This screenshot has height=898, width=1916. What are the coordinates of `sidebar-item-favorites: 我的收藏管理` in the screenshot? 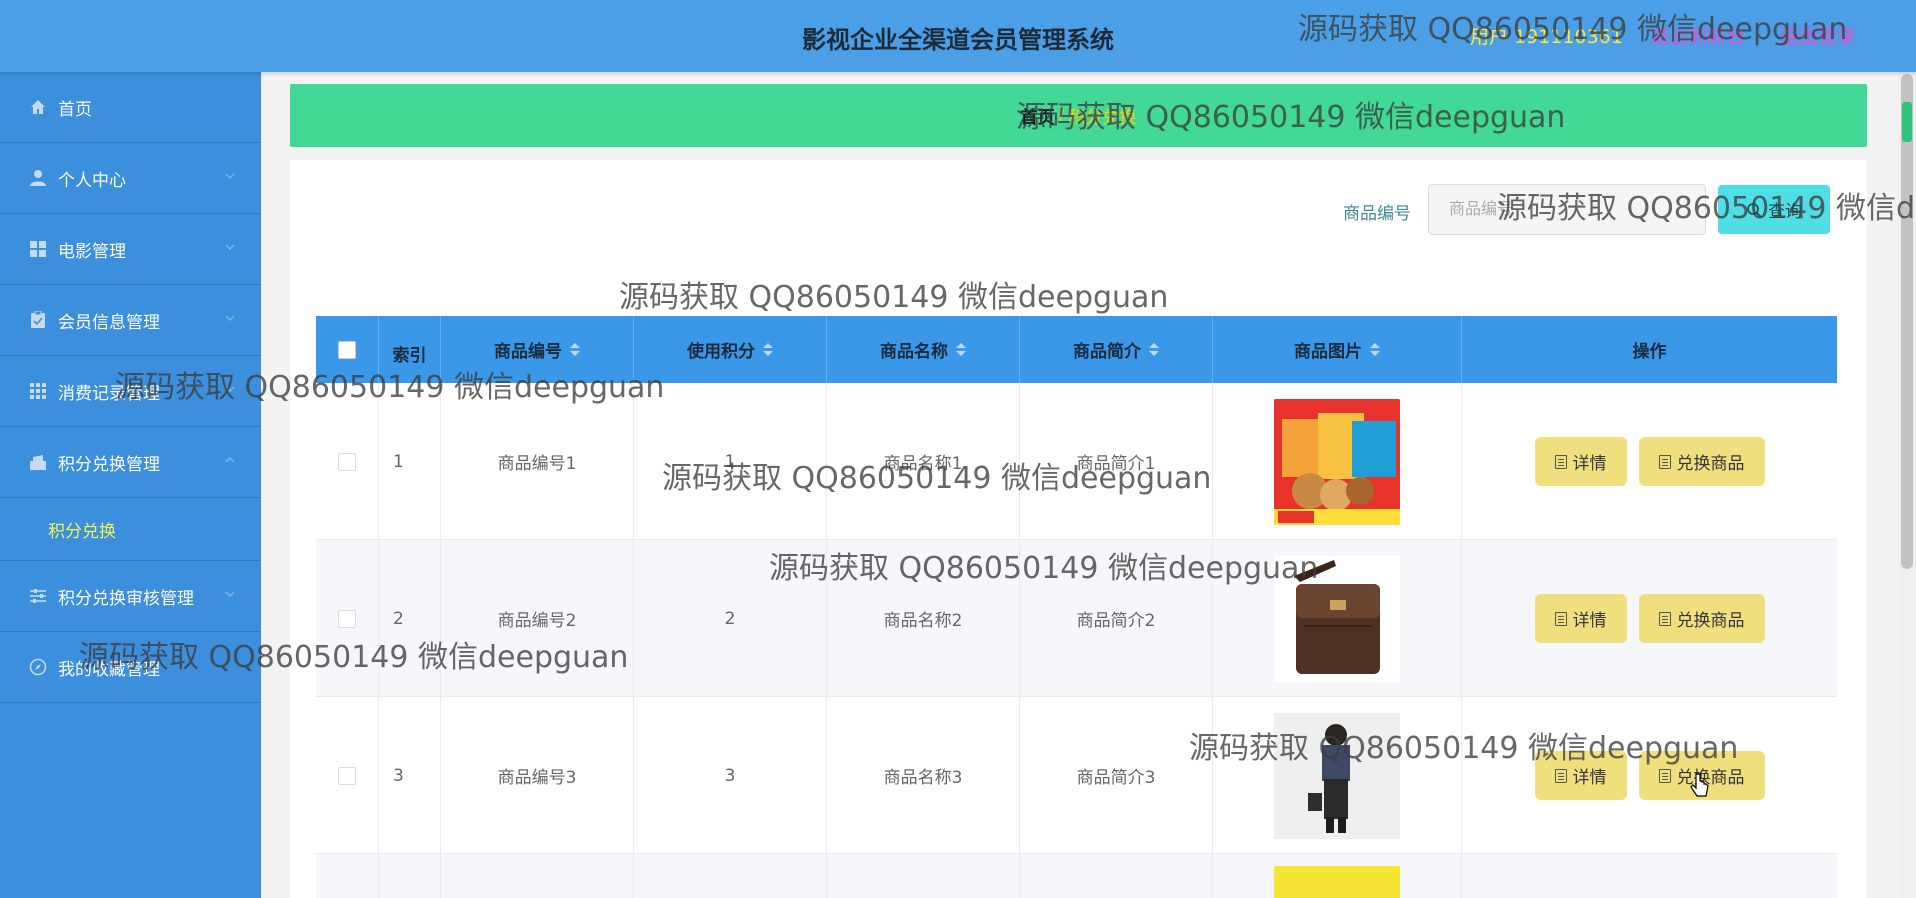 It's located at (130, 667).